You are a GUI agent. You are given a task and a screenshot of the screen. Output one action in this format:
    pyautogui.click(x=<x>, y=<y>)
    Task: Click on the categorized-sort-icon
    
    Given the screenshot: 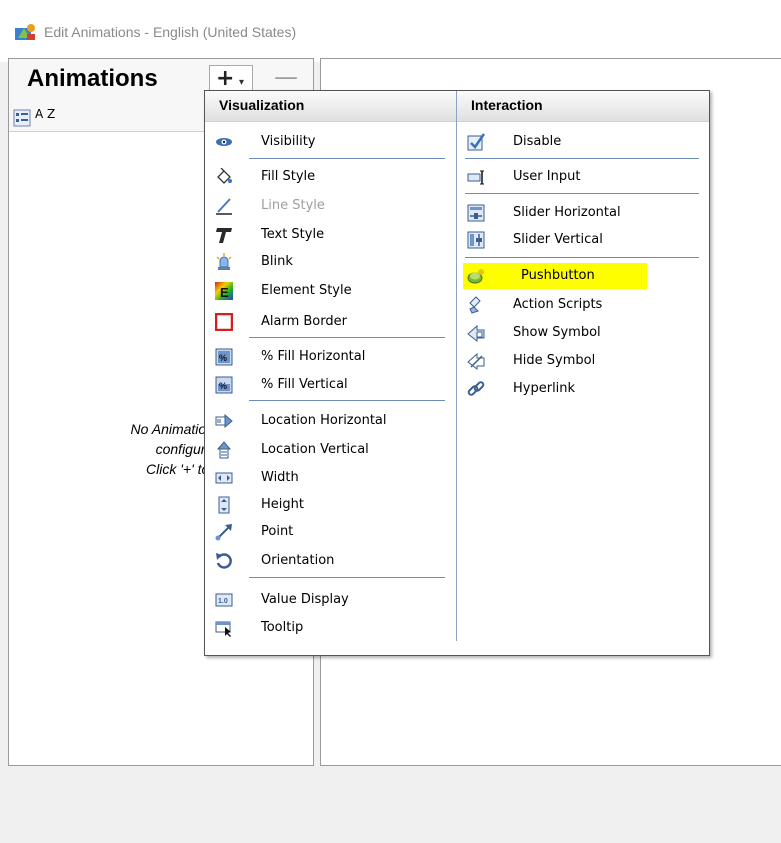 What is the action you would take?
    pyautogui.click(x=22, y=118)
    